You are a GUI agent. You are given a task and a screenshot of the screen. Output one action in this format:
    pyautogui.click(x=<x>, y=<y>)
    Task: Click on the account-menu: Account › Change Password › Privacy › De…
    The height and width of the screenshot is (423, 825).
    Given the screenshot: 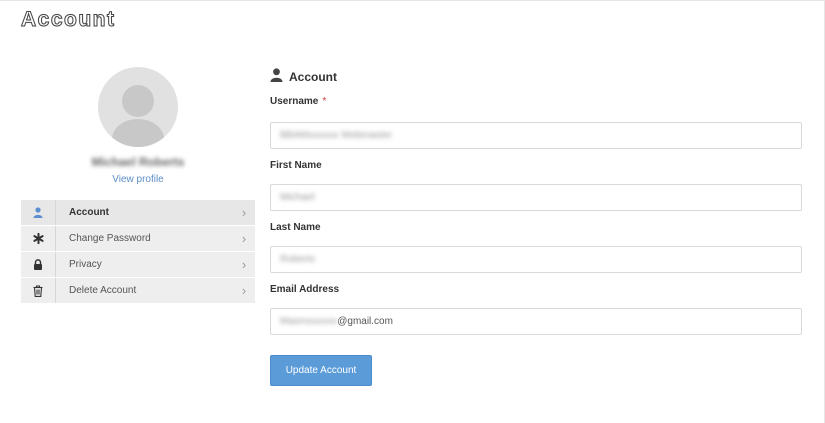 What is the action you would take?
    pyautogui.click(x=138, y=252)
    